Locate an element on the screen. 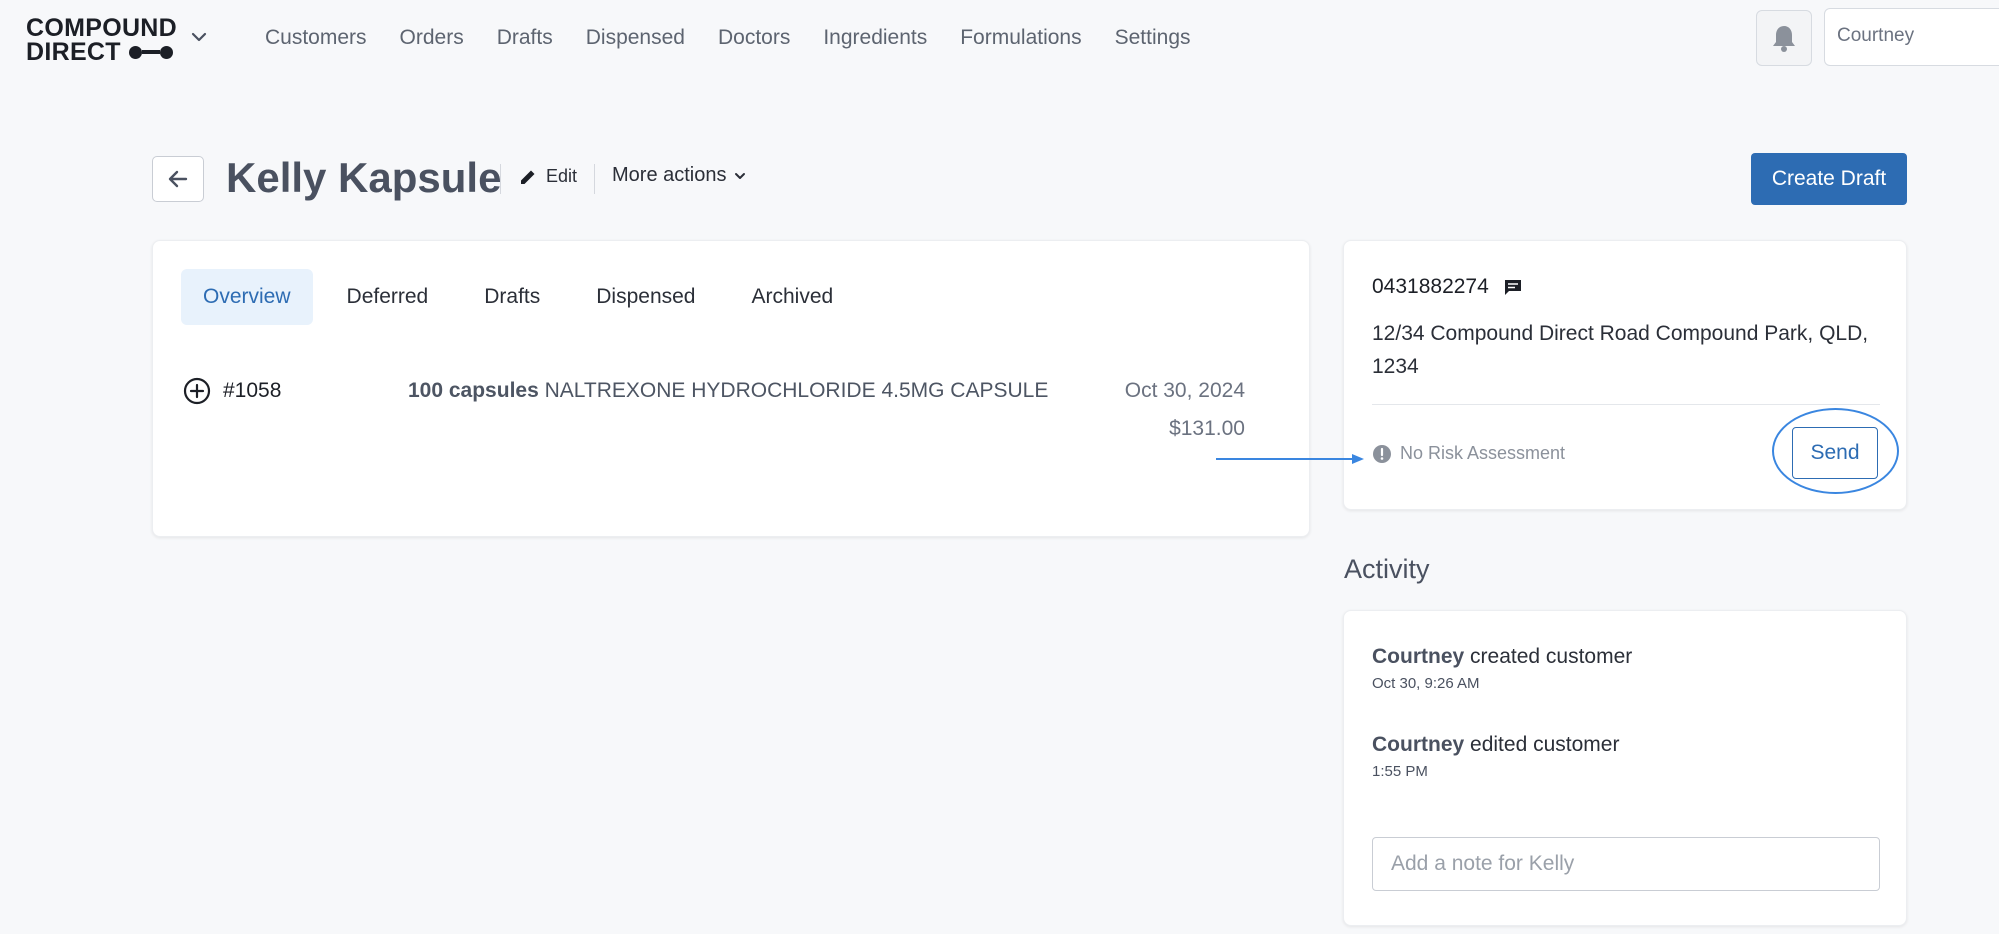 This screenshot has width=1999, height=934. warning-icon is located at coordinates (1382, 453).